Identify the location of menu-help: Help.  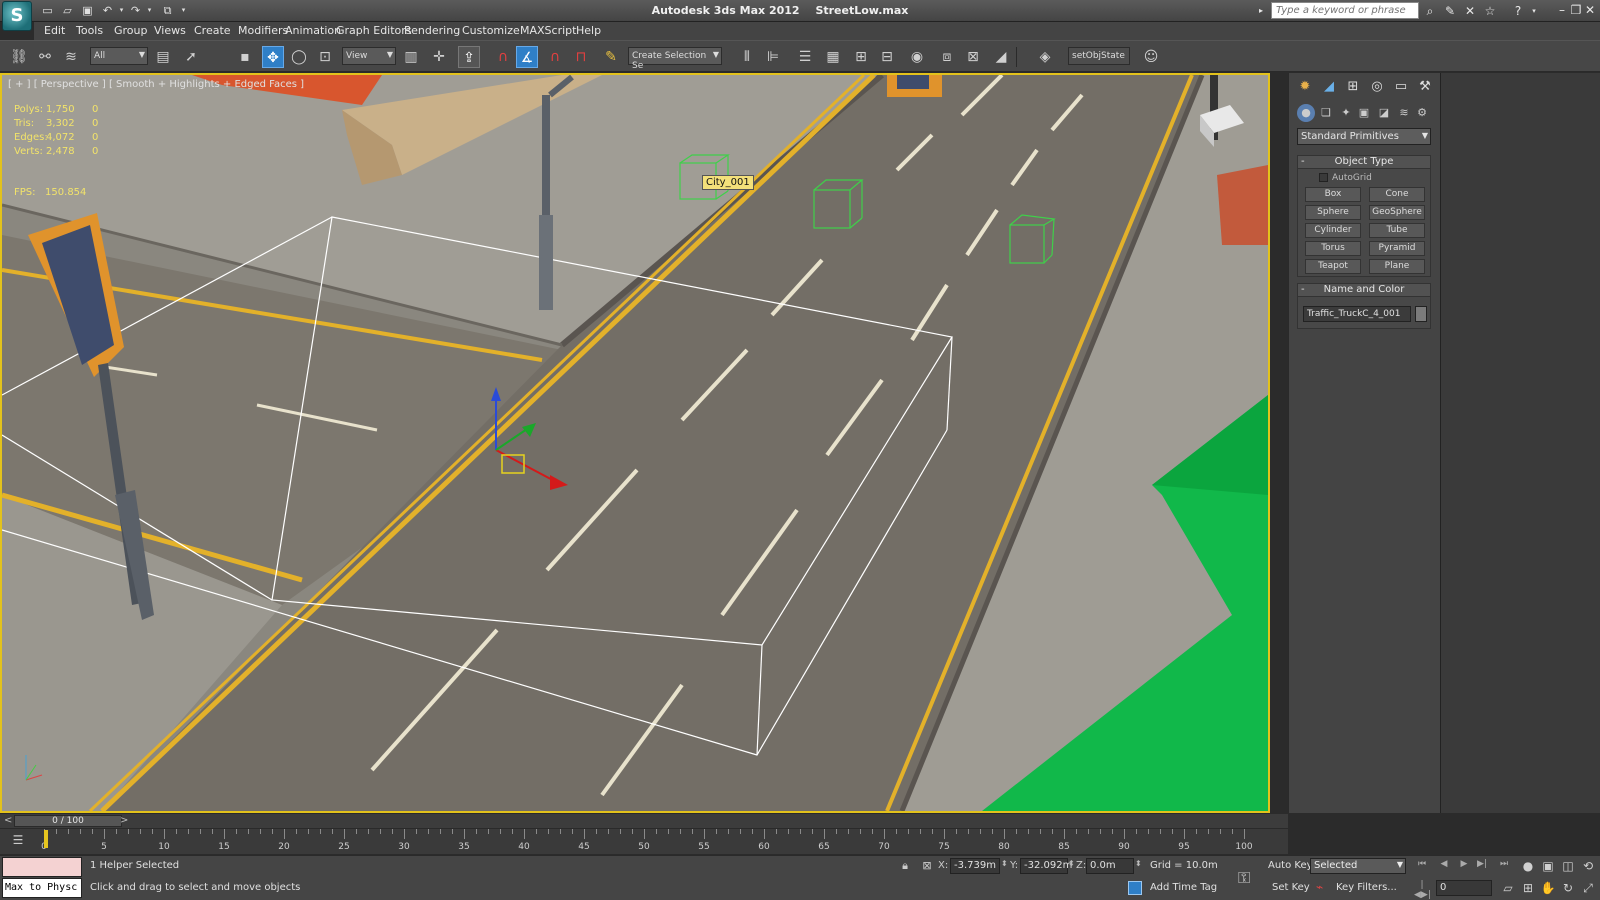
(588, 30).